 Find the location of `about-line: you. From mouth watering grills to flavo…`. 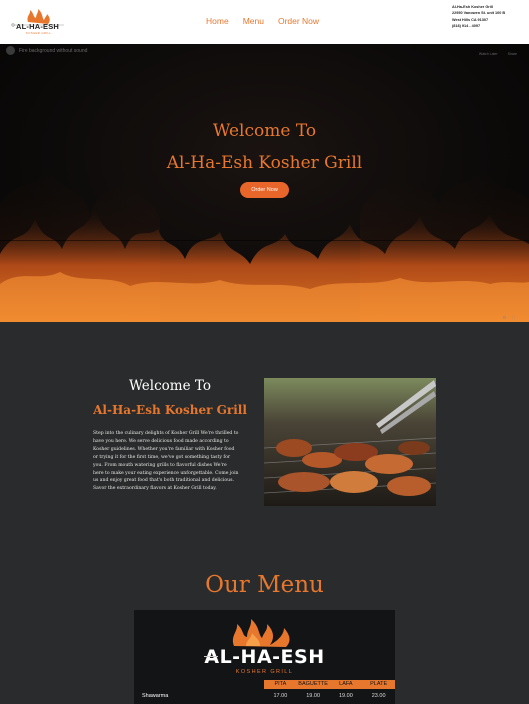

about-line: you. From mouth watering grills to flavo… is located at coordinates (160, 465).